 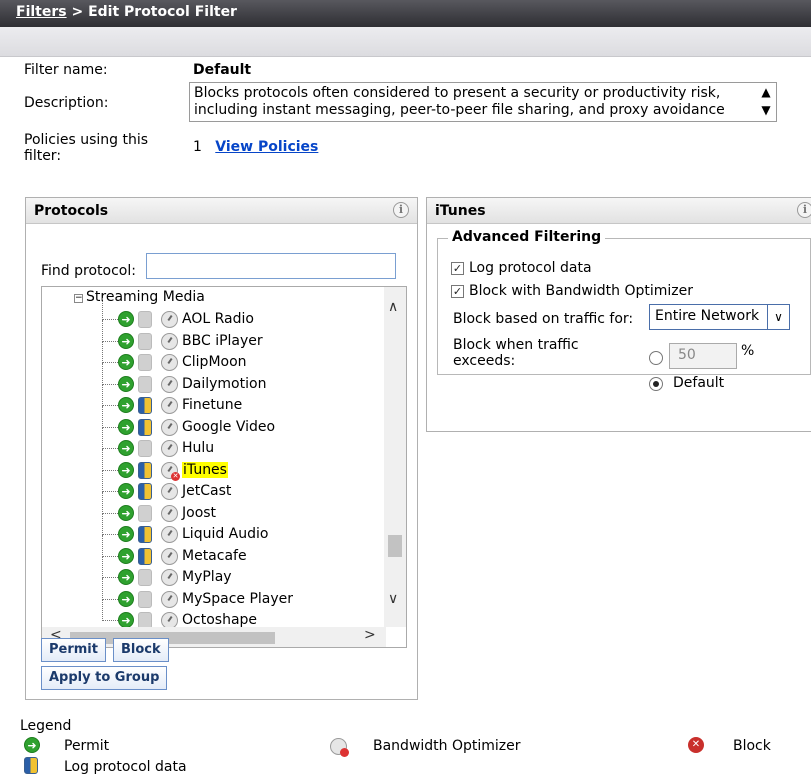 What do you see at coordinates (460, 211) in the screenshot?
I see `detail-panel-title: iTunes` at bounding box center [460, 211].